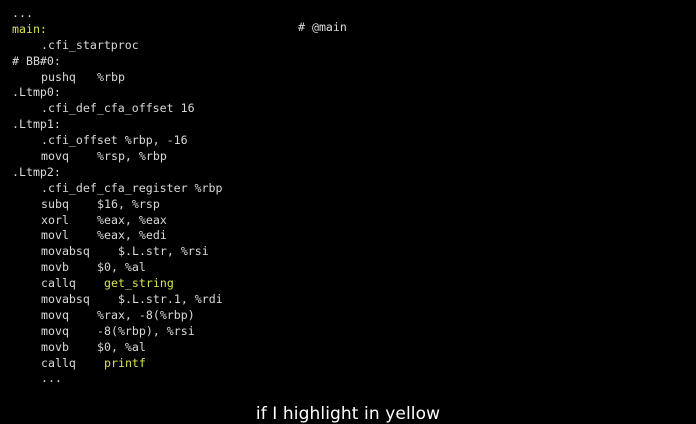 This screenshot has height=424, width=696. Describe the element at coordinates (36, 60) in the screenshot. I see `code-text: # BB#0:` at that location.